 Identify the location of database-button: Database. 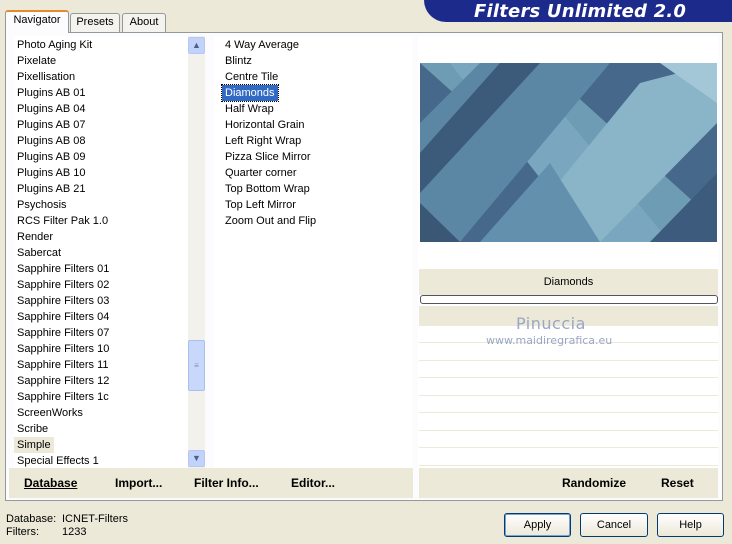
(50, 483).